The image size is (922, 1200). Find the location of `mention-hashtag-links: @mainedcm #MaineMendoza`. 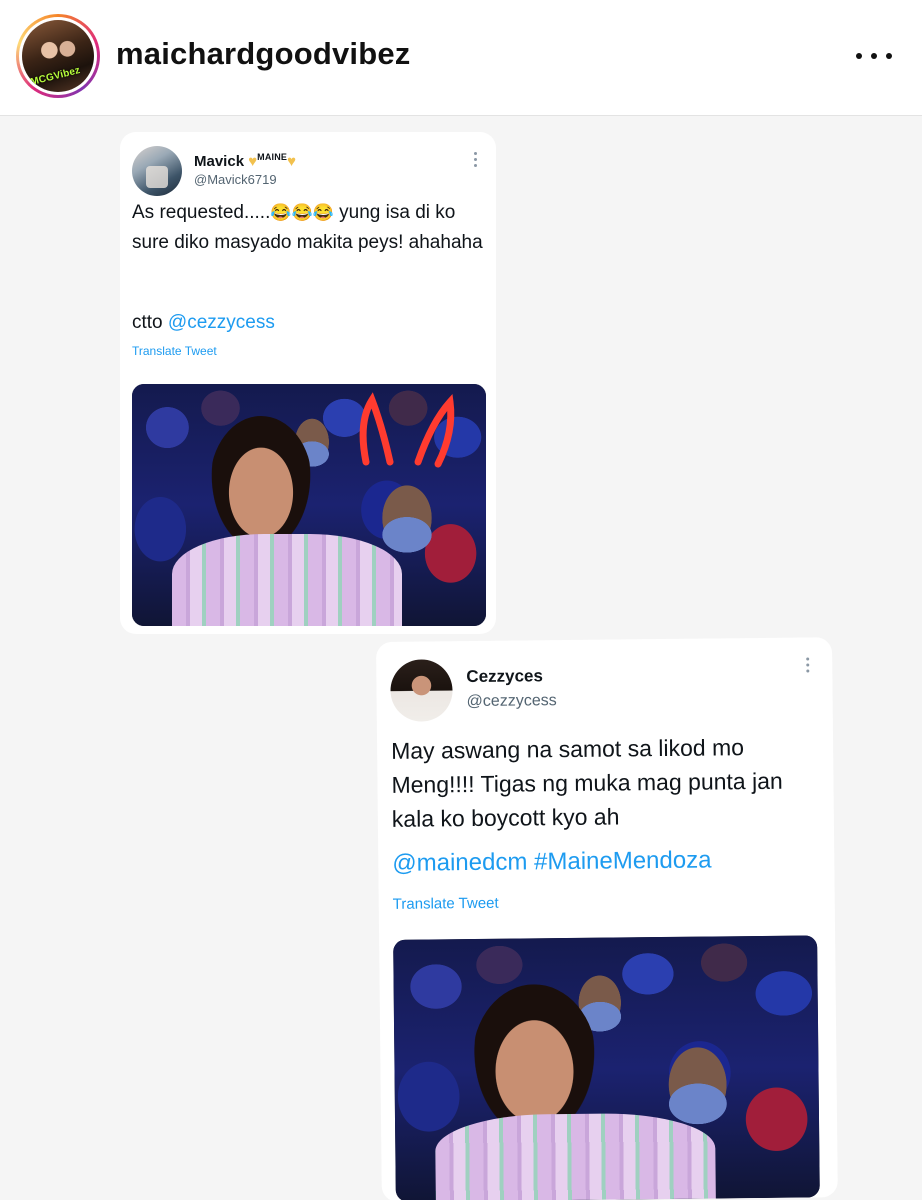

mention-hashtag-links: @mainedcm #MaineMendoza is located at coordinates (551, 861).